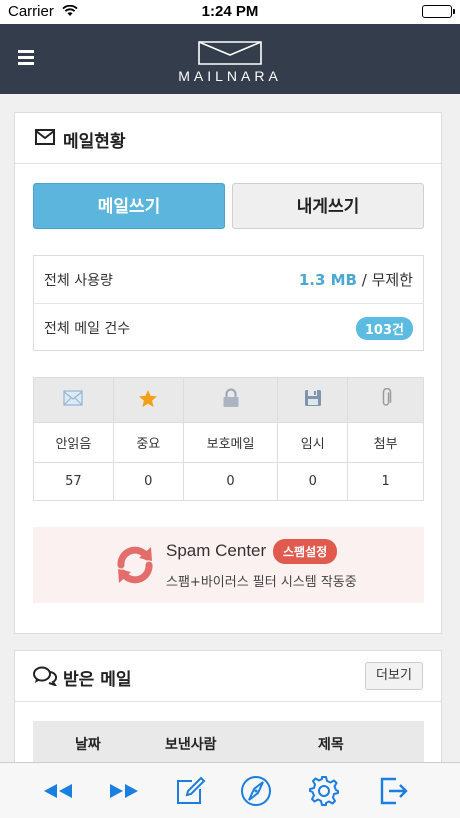  Describe the element at coordinates (216, 550) in the screenshot. I see `spam-center-title: Spam Center` at that location.